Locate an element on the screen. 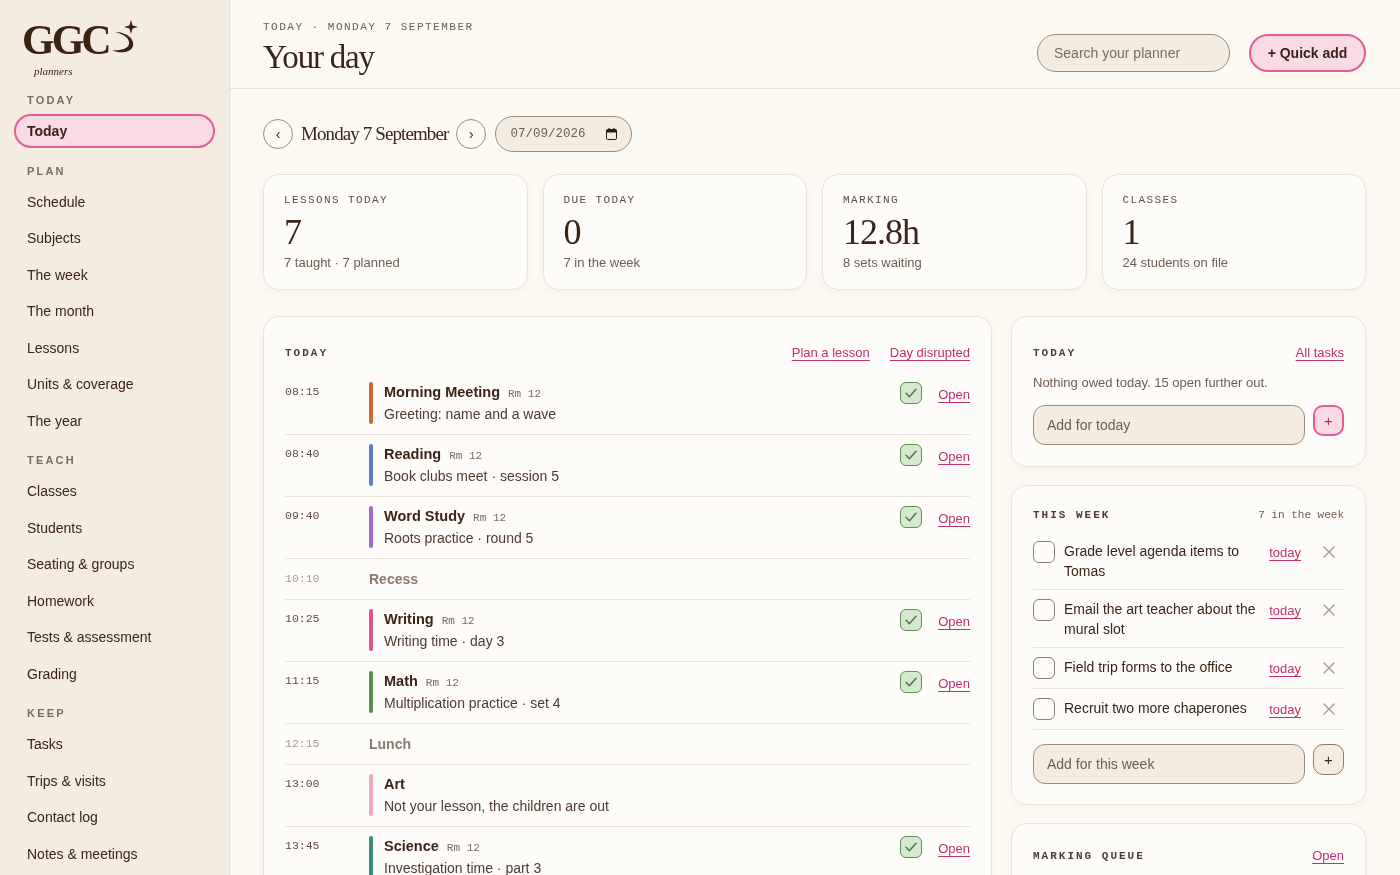  stat-value: 0 is located at coordinates (572, 232).